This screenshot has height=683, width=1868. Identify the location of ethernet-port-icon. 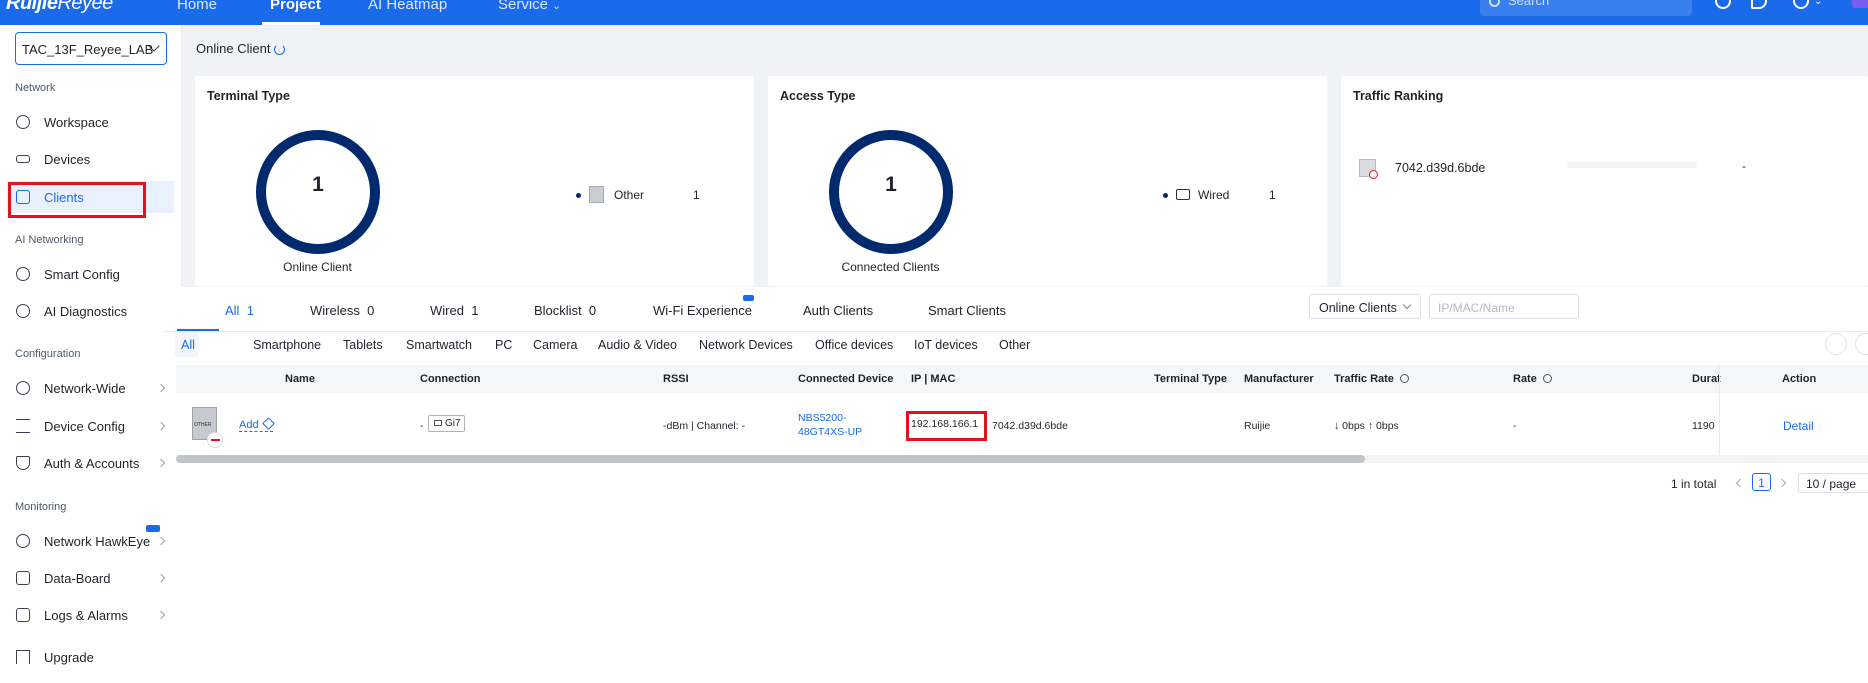
(438, 423).